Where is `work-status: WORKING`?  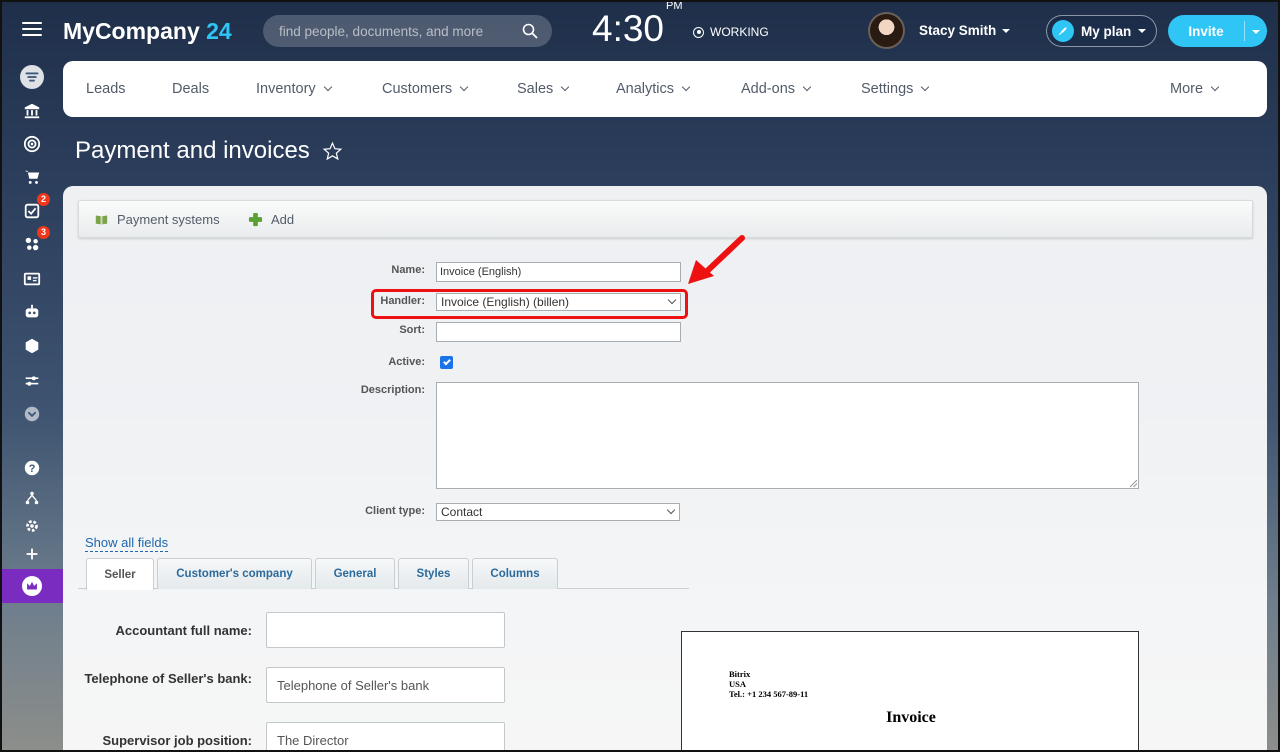
work-status: WORKING is located at coordinates (731, 32).